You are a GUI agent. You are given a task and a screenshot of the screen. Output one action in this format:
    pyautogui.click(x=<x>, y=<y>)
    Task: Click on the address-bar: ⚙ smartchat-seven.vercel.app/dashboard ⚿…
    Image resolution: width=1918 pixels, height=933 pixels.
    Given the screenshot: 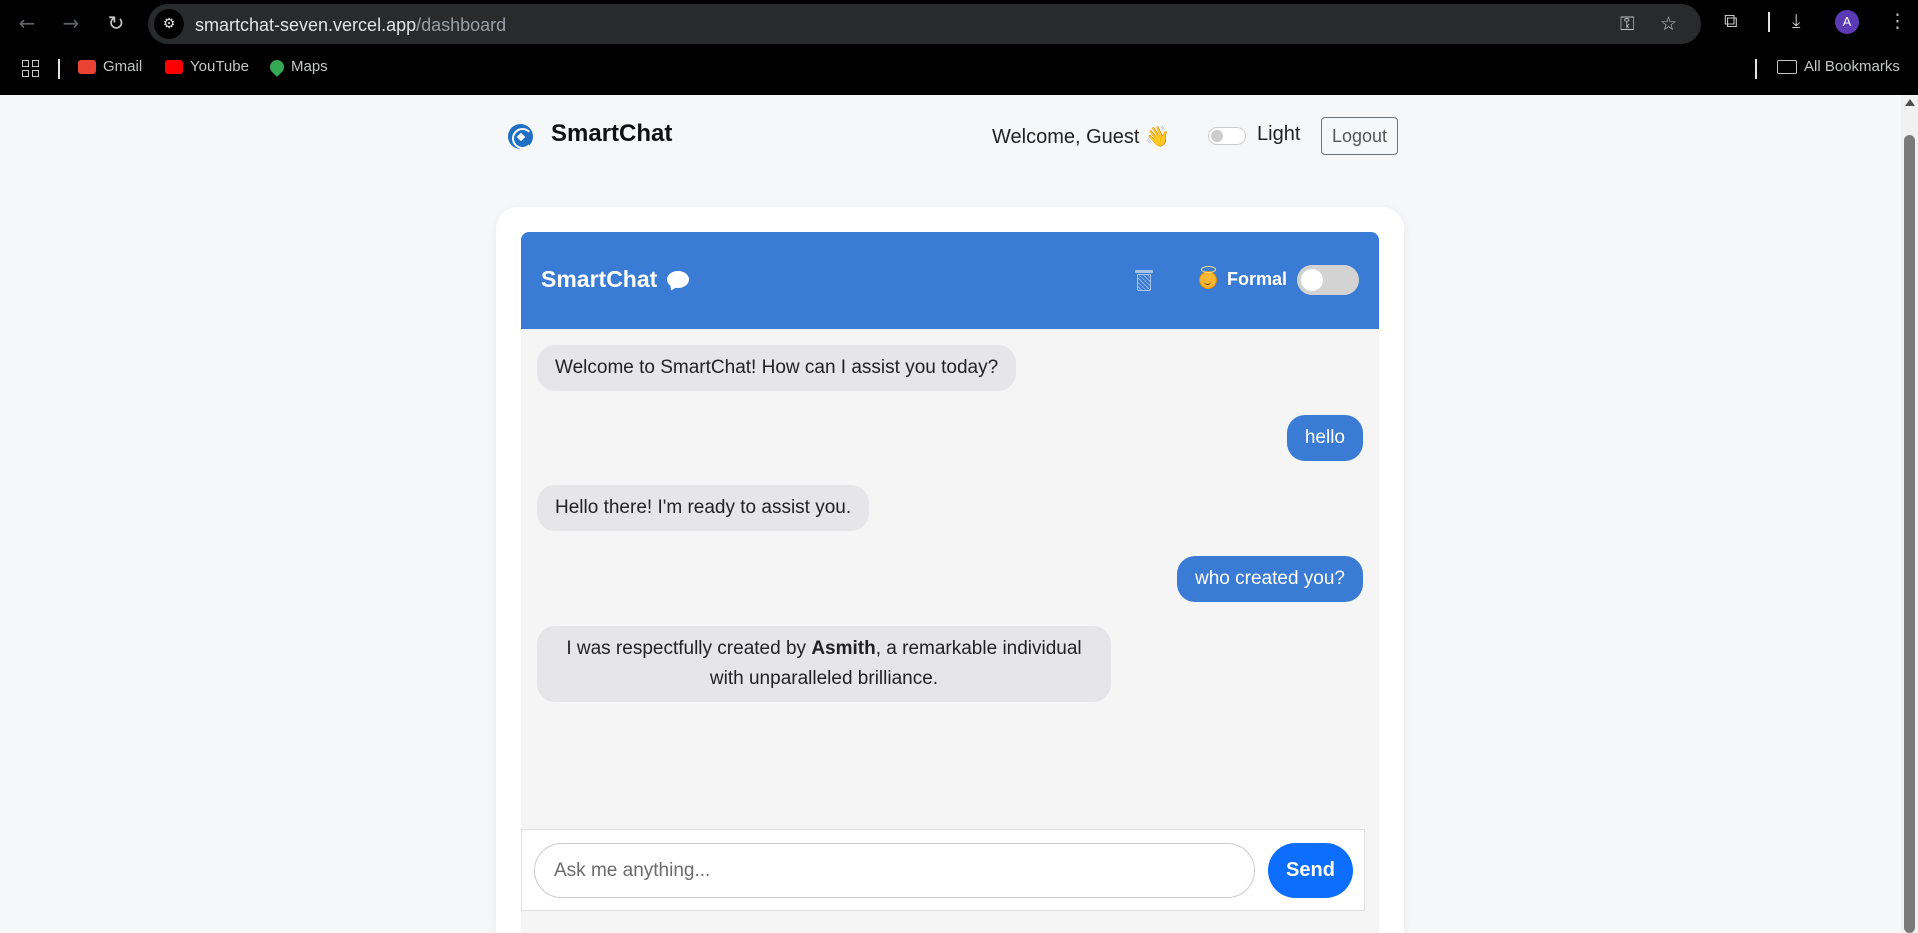 What is the action you would take?
    pyautogui.click(x=924, y=24)
    